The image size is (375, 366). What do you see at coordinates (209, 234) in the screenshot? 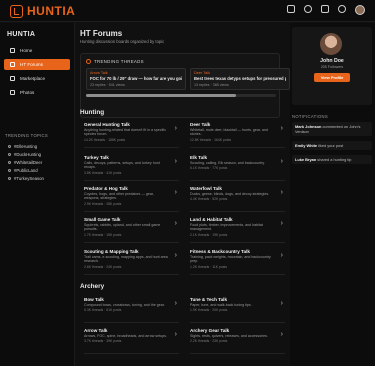
I see `forum-meta: 2.1K threads · 19K posts` at bounding box center [209, 234].